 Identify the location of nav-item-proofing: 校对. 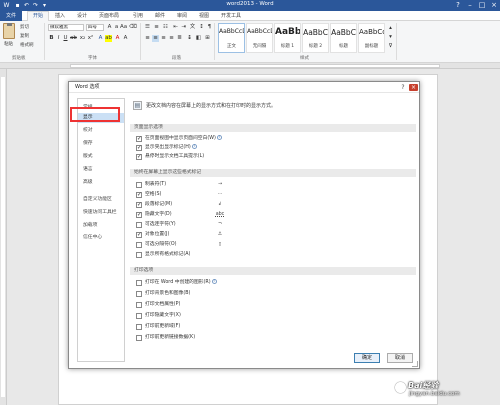
(101, 131).